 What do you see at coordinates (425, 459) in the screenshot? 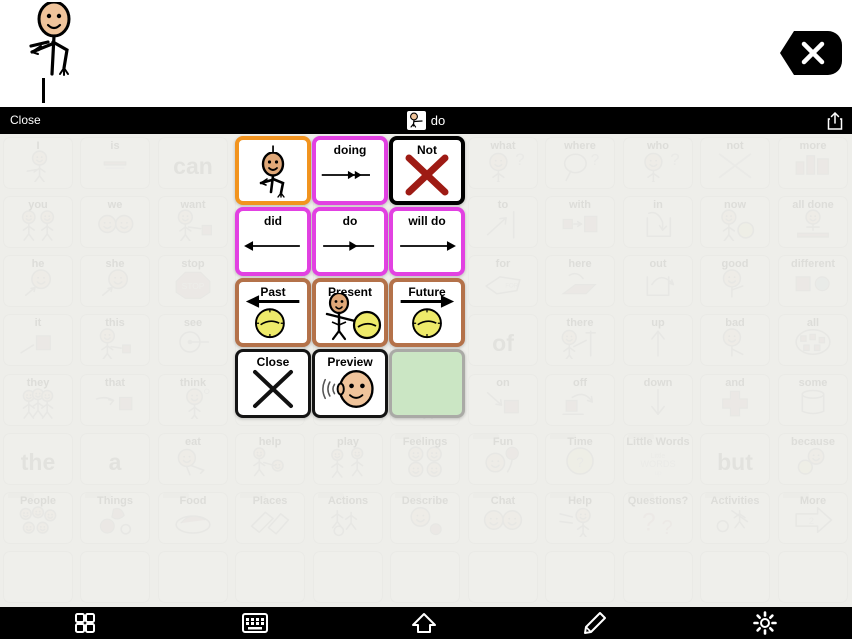
I see `board-cell-feelings: Feelings` at bounding box center [425, 459].